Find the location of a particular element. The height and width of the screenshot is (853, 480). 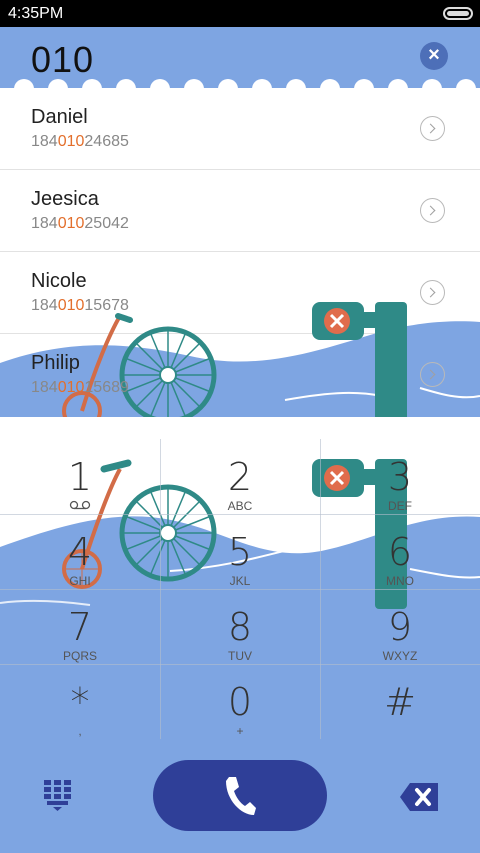

contact-row: Nicole 18401015678 is located at coordinates (240, 293).